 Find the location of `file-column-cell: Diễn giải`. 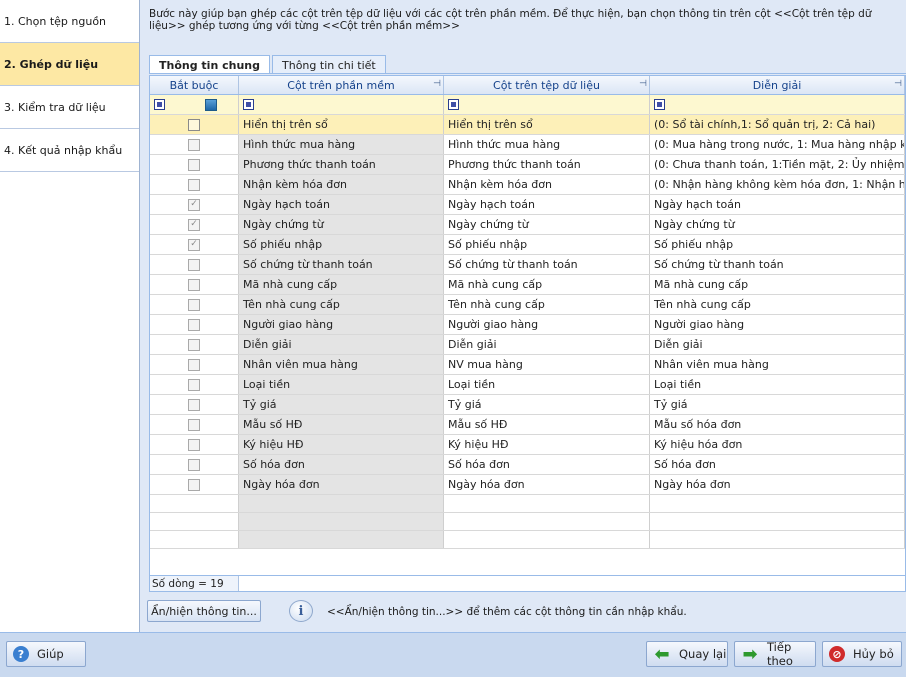

file-column-cell: Diễn giải is located at coordinates (547, 344).